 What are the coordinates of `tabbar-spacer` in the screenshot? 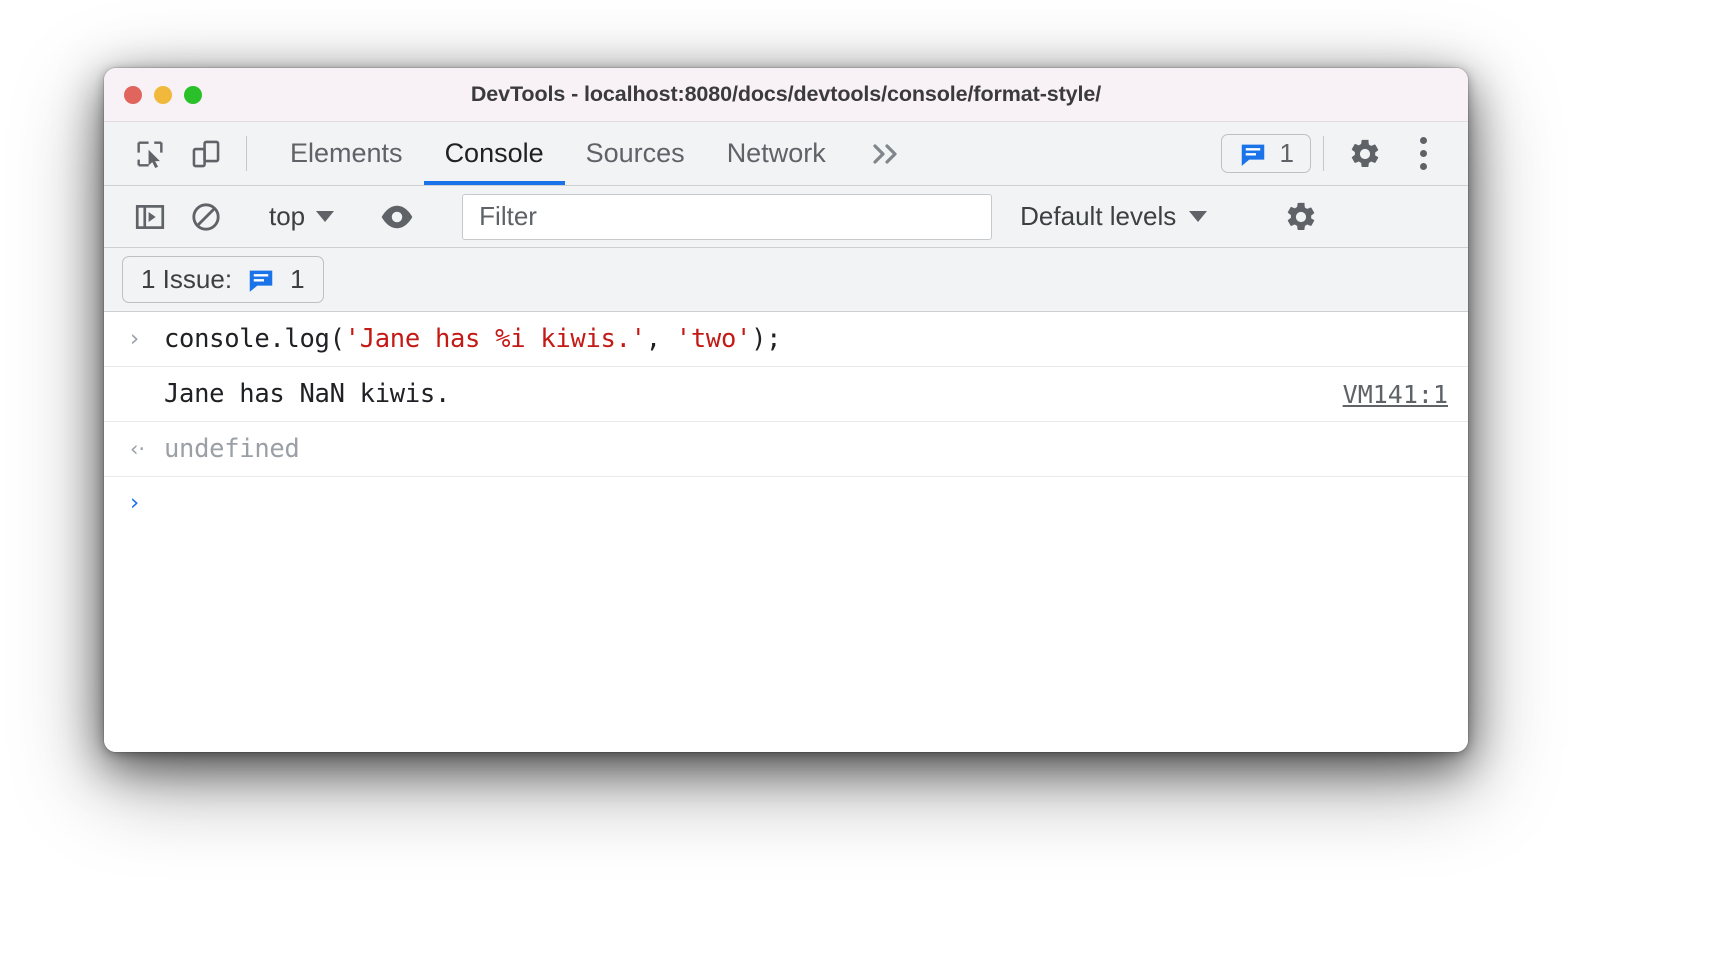 It's located at (1072, 153).